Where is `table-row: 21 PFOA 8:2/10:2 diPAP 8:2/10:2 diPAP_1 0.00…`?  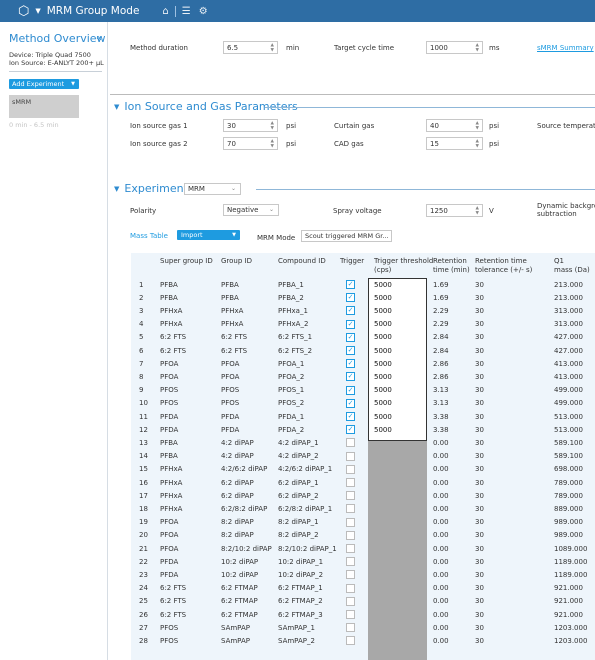
table-row: 21 PFOA 8:2/10:2 diPAP 8:2/10:2 diPAP_1 0.00… is located at coordinates (363, 548).